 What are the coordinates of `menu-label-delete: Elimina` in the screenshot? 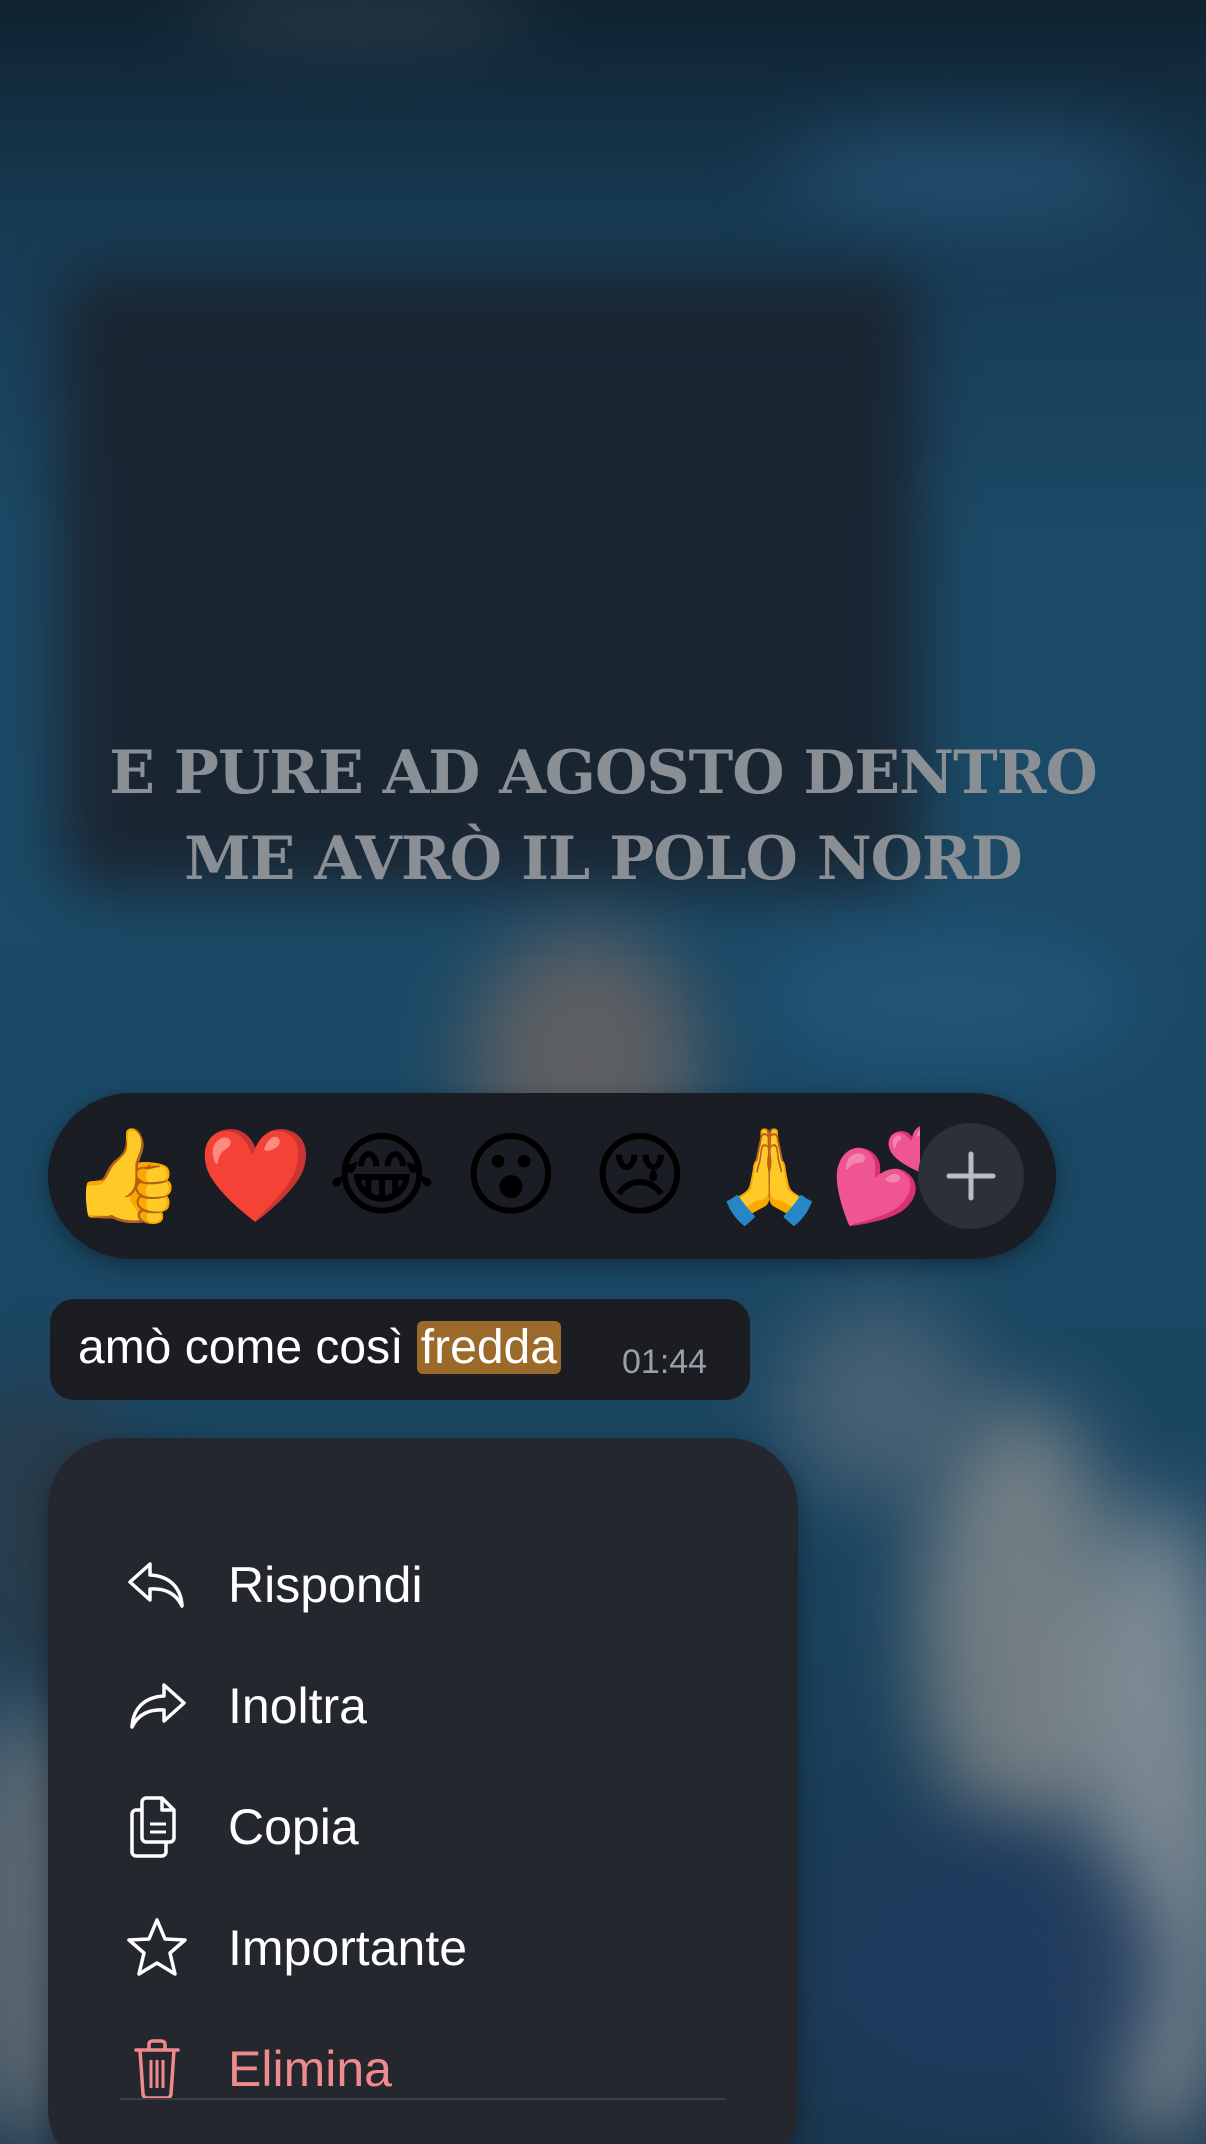 It's located at (310, 2069).